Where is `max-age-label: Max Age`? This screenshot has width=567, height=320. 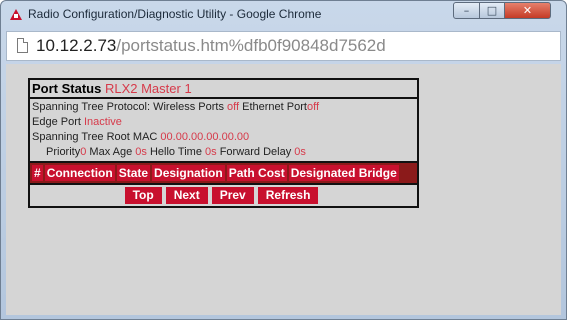
max-age-label: Max Age is located at coordinates (111, 152).